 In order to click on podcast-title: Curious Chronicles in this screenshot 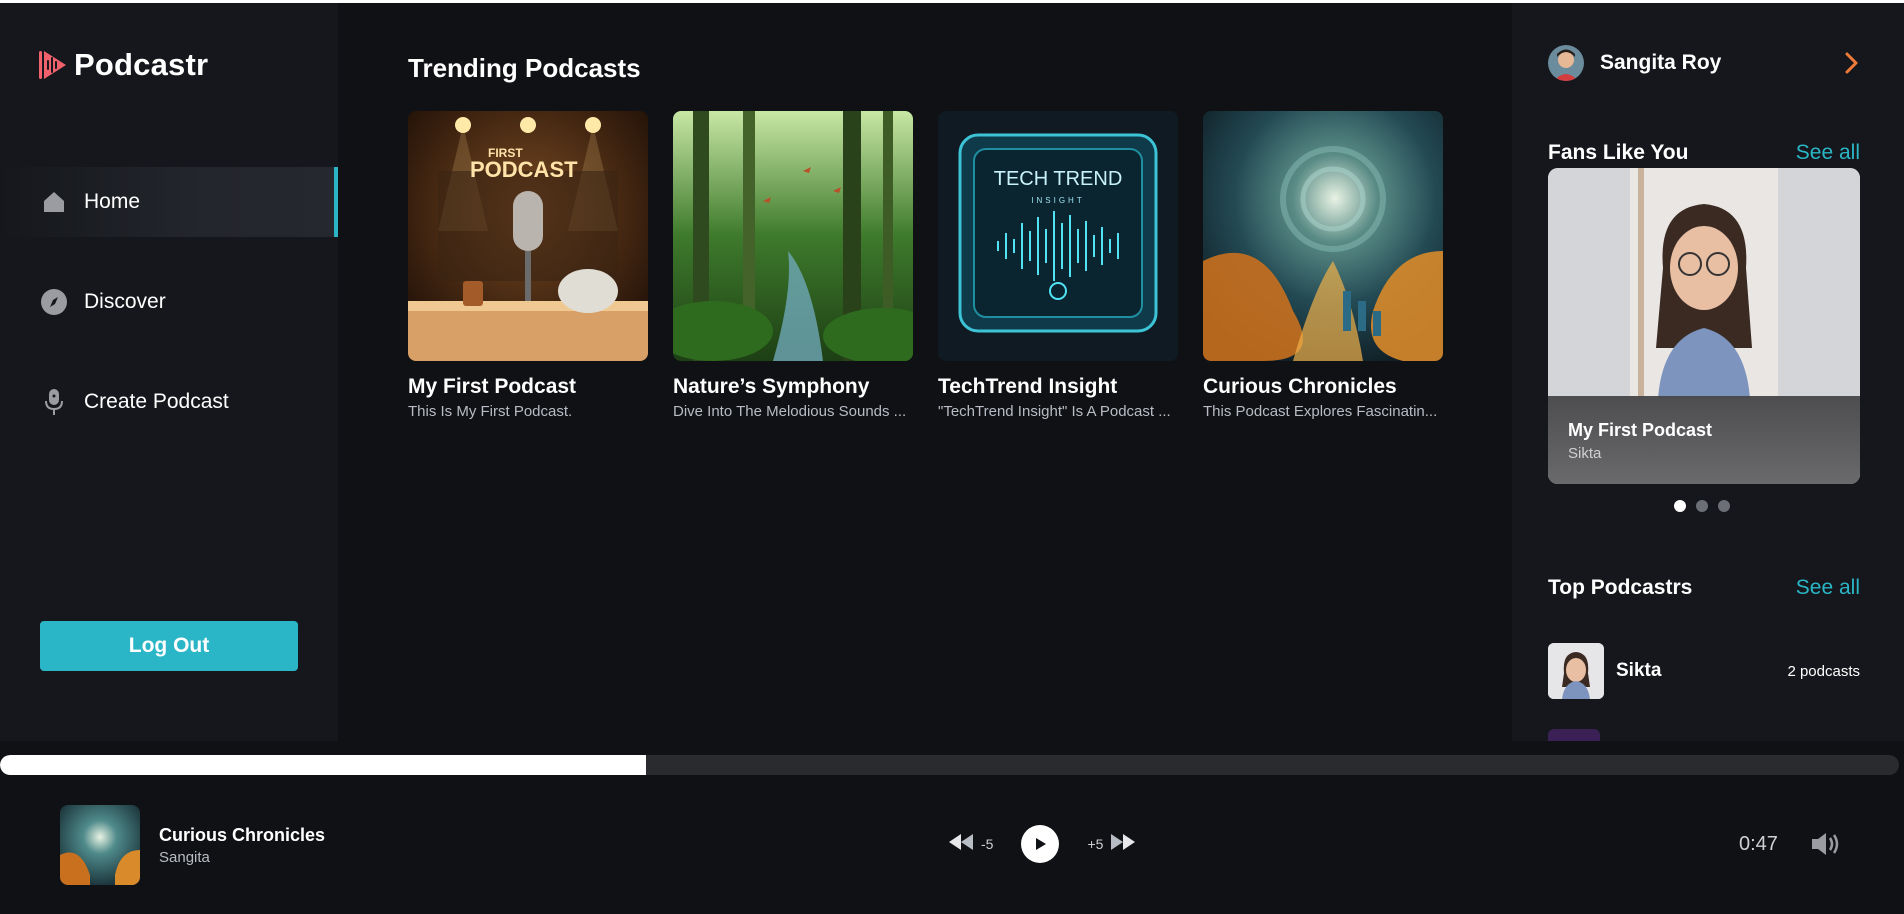, I will do `click(1323, 387)`.